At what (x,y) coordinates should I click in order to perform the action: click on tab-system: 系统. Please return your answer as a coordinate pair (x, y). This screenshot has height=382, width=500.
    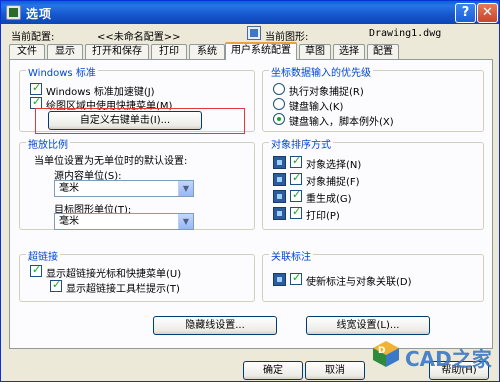
    Looking at the image, I should click on (207, 51).